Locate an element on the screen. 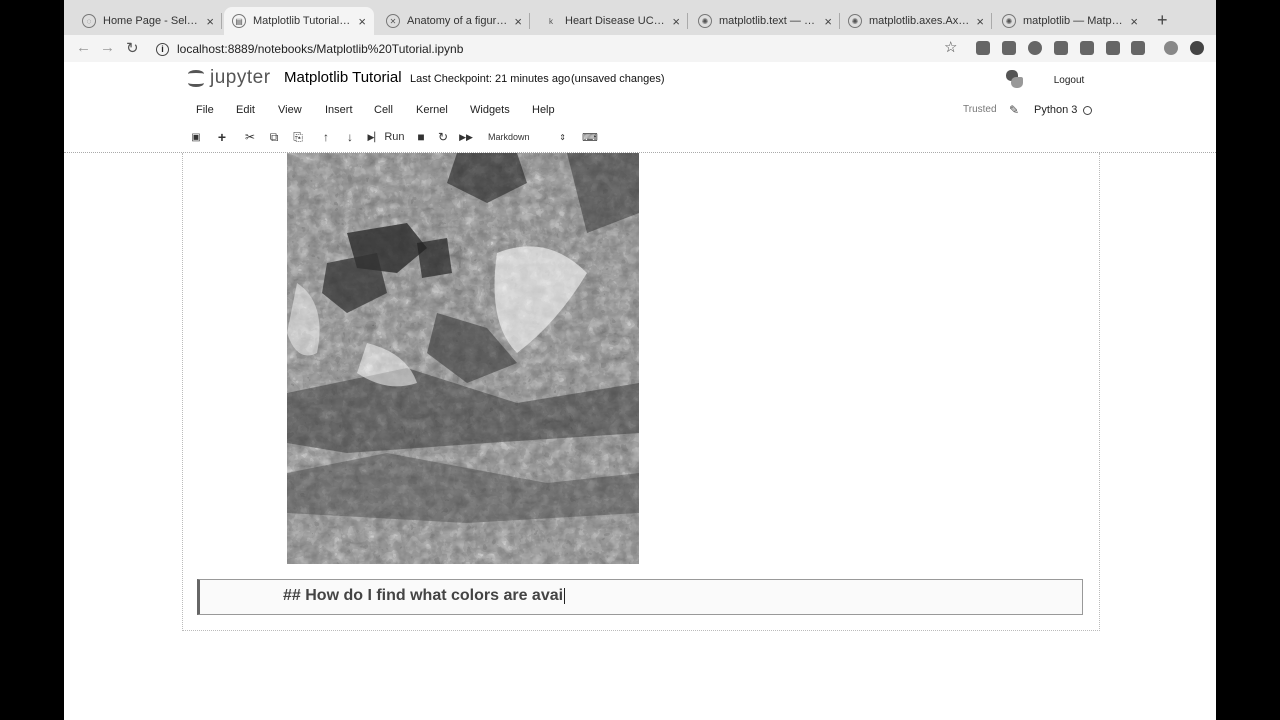  tab-heart-disease: k Heart Disease UCI | K × is located at coordinates (612, 21).